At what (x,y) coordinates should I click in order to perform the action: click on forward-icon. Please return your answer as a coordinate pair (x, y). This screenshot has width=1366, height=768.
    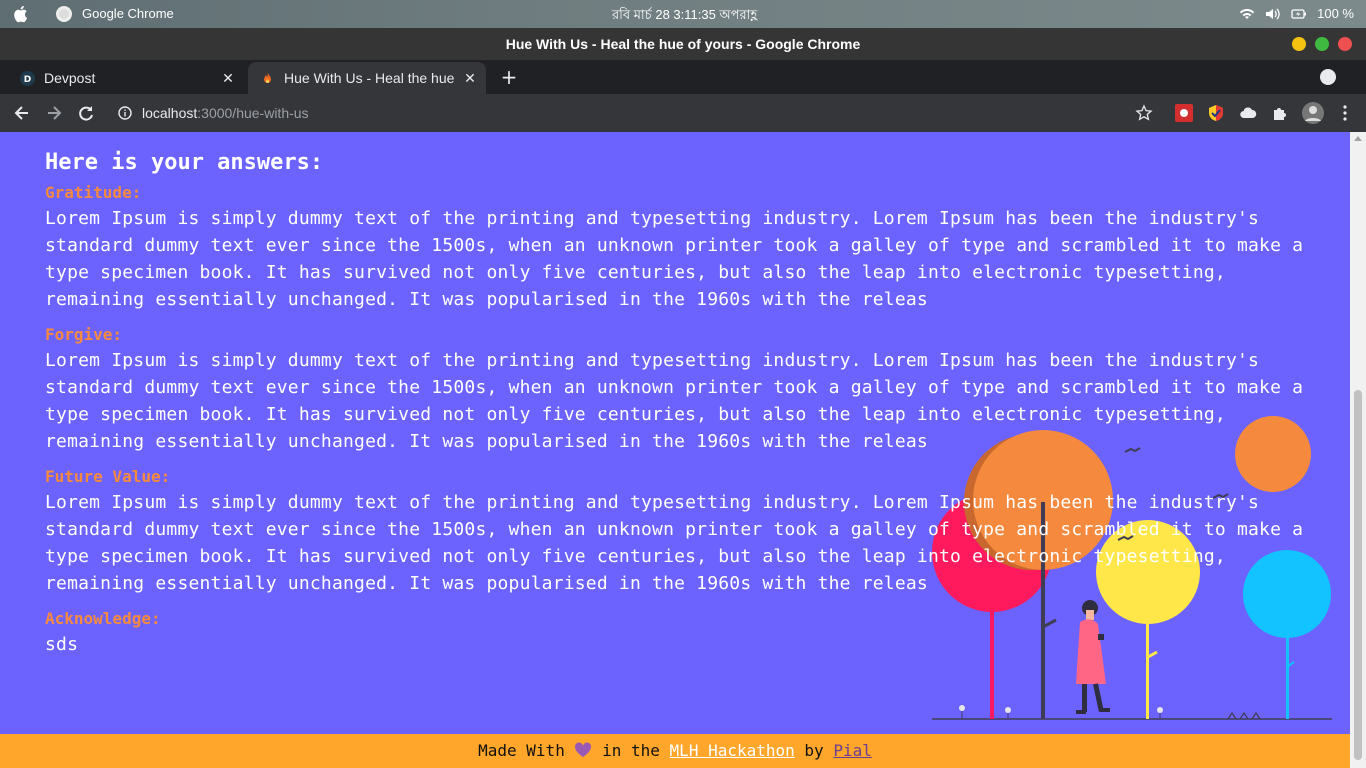
    Looking at the image, I should click on (54, 113).